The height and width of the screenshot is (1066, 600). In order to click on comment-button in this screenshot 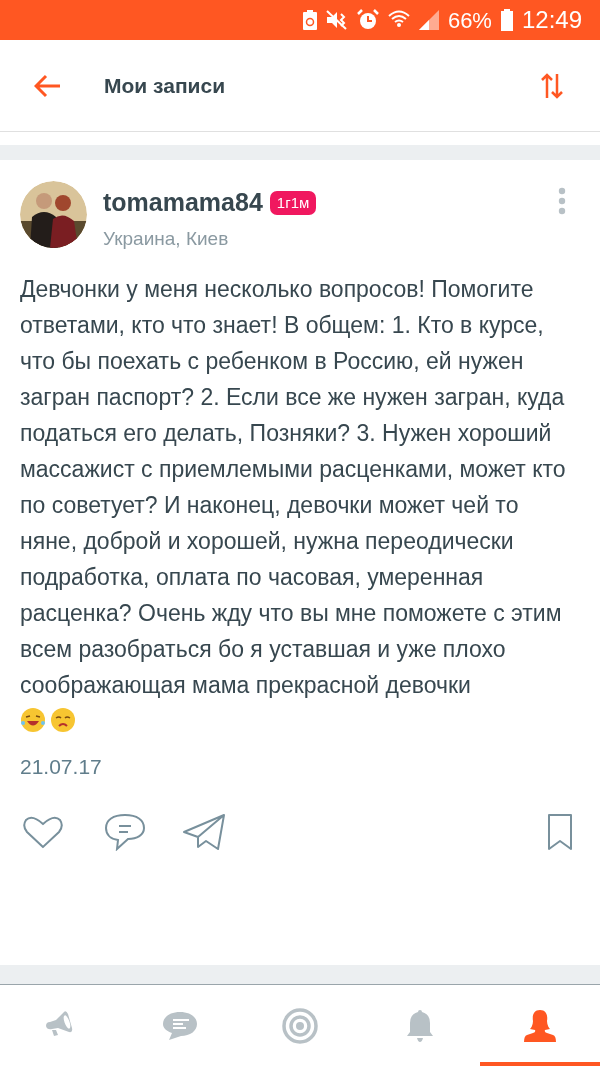, I will do `click(125, 831)`.